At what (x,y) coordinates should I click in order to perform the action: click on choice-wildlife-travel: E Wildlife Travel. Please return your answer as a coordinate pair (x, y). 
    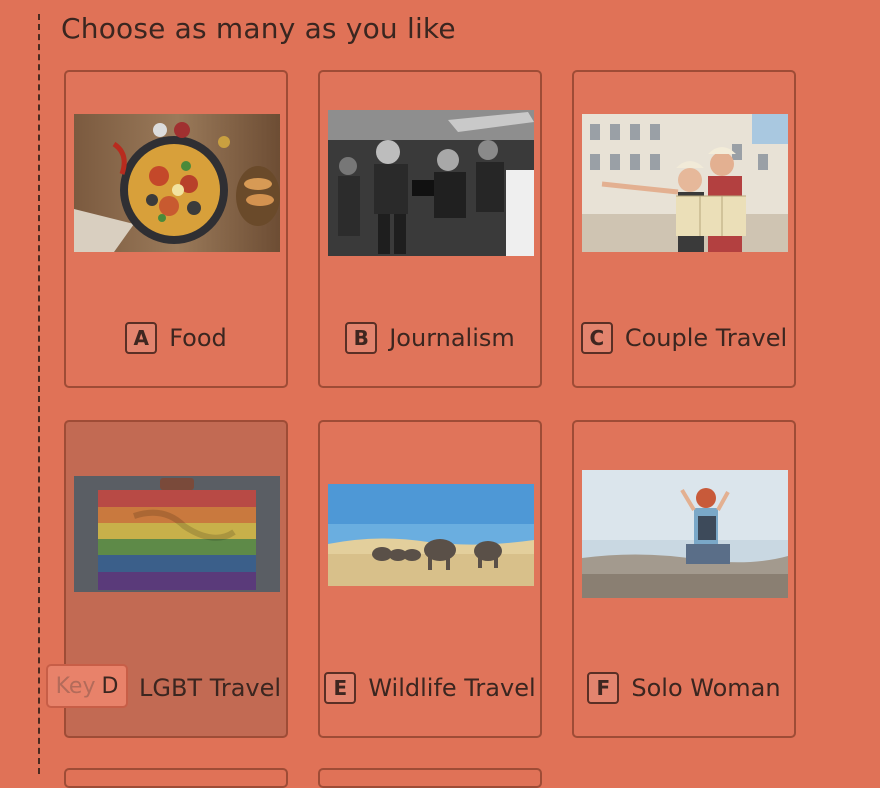
    Looking at the image, I should click on (430, 579).